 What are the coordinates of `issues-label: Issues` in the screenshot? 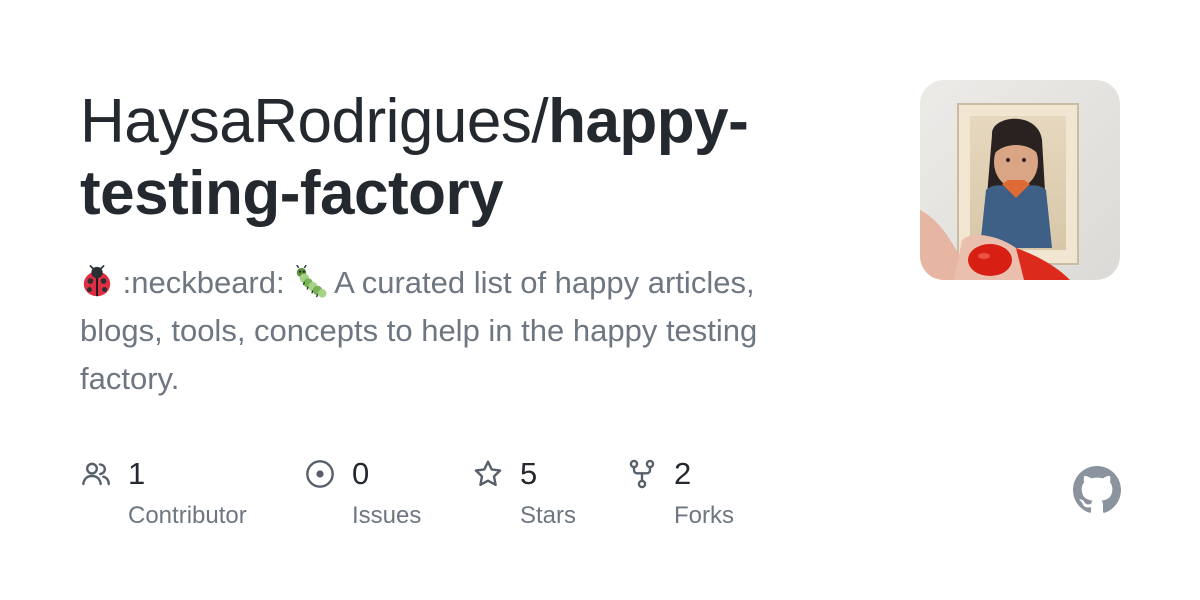 It's located at (387, 515).